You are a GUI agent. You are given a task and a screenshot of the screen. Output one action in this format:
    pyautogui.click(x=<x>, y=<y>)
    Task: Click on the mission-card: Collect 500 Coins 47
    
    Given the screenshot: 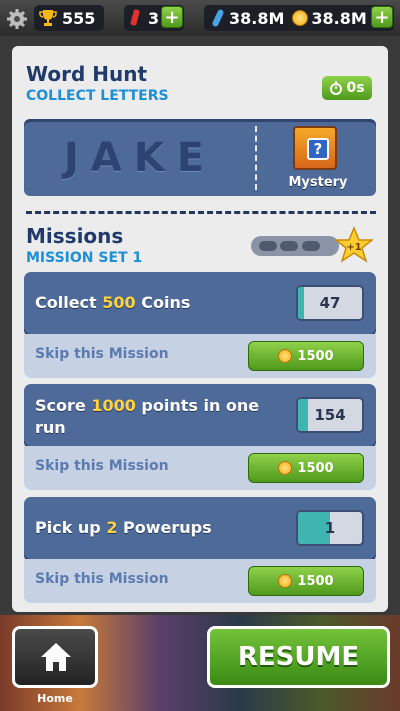 What is the action you would take?
    pyautogui.click(x=200, y=303)
    